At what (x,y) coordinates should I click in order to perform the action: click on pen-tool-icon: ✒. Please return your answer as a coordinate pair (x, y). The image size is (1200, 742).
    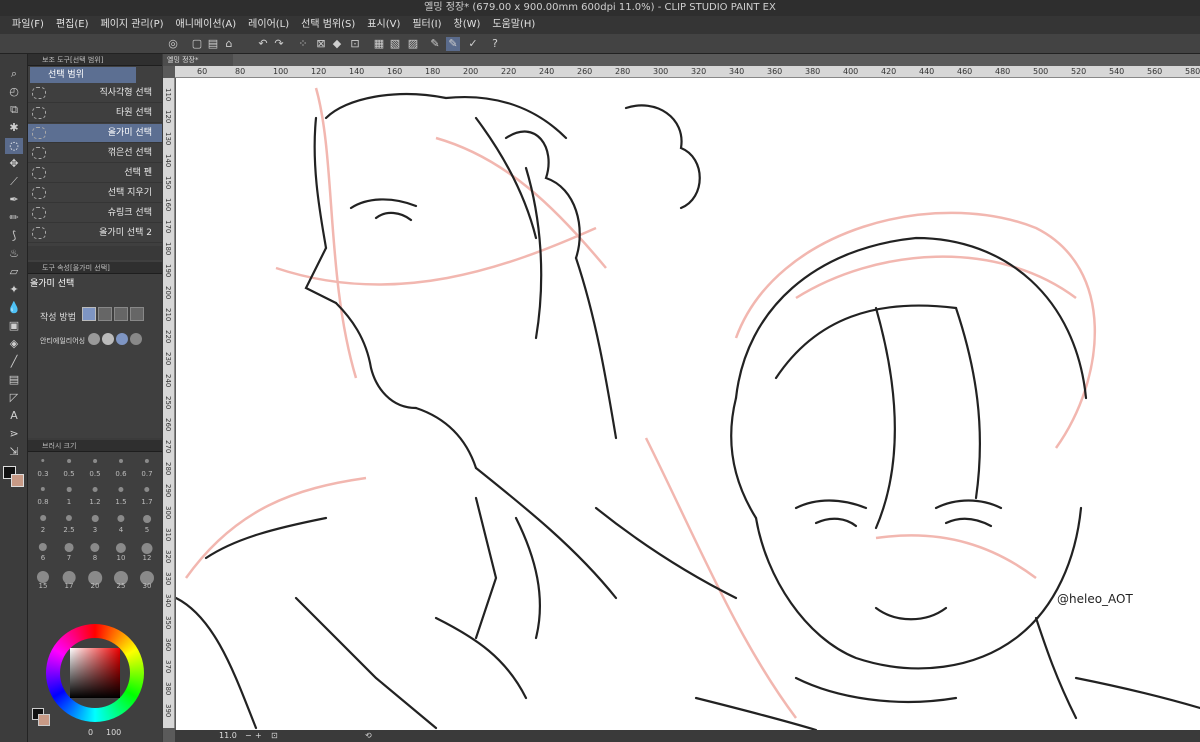
    Looking at the image, I should click on (14, 200).